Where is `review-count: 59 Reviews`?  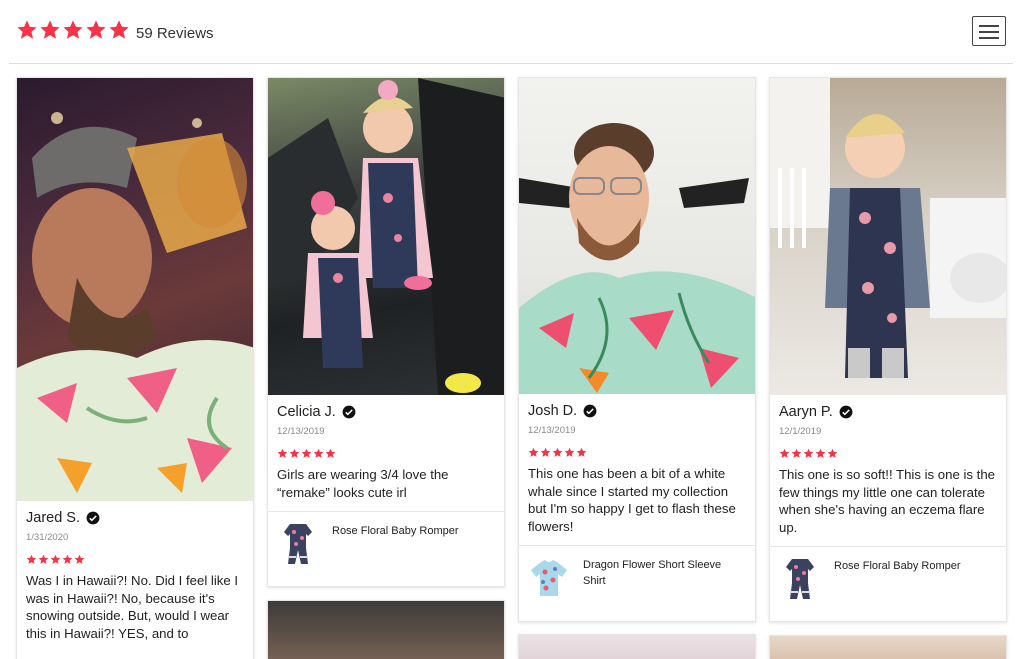
review-count: 59 Reviews is located at coordinates (175, 33).